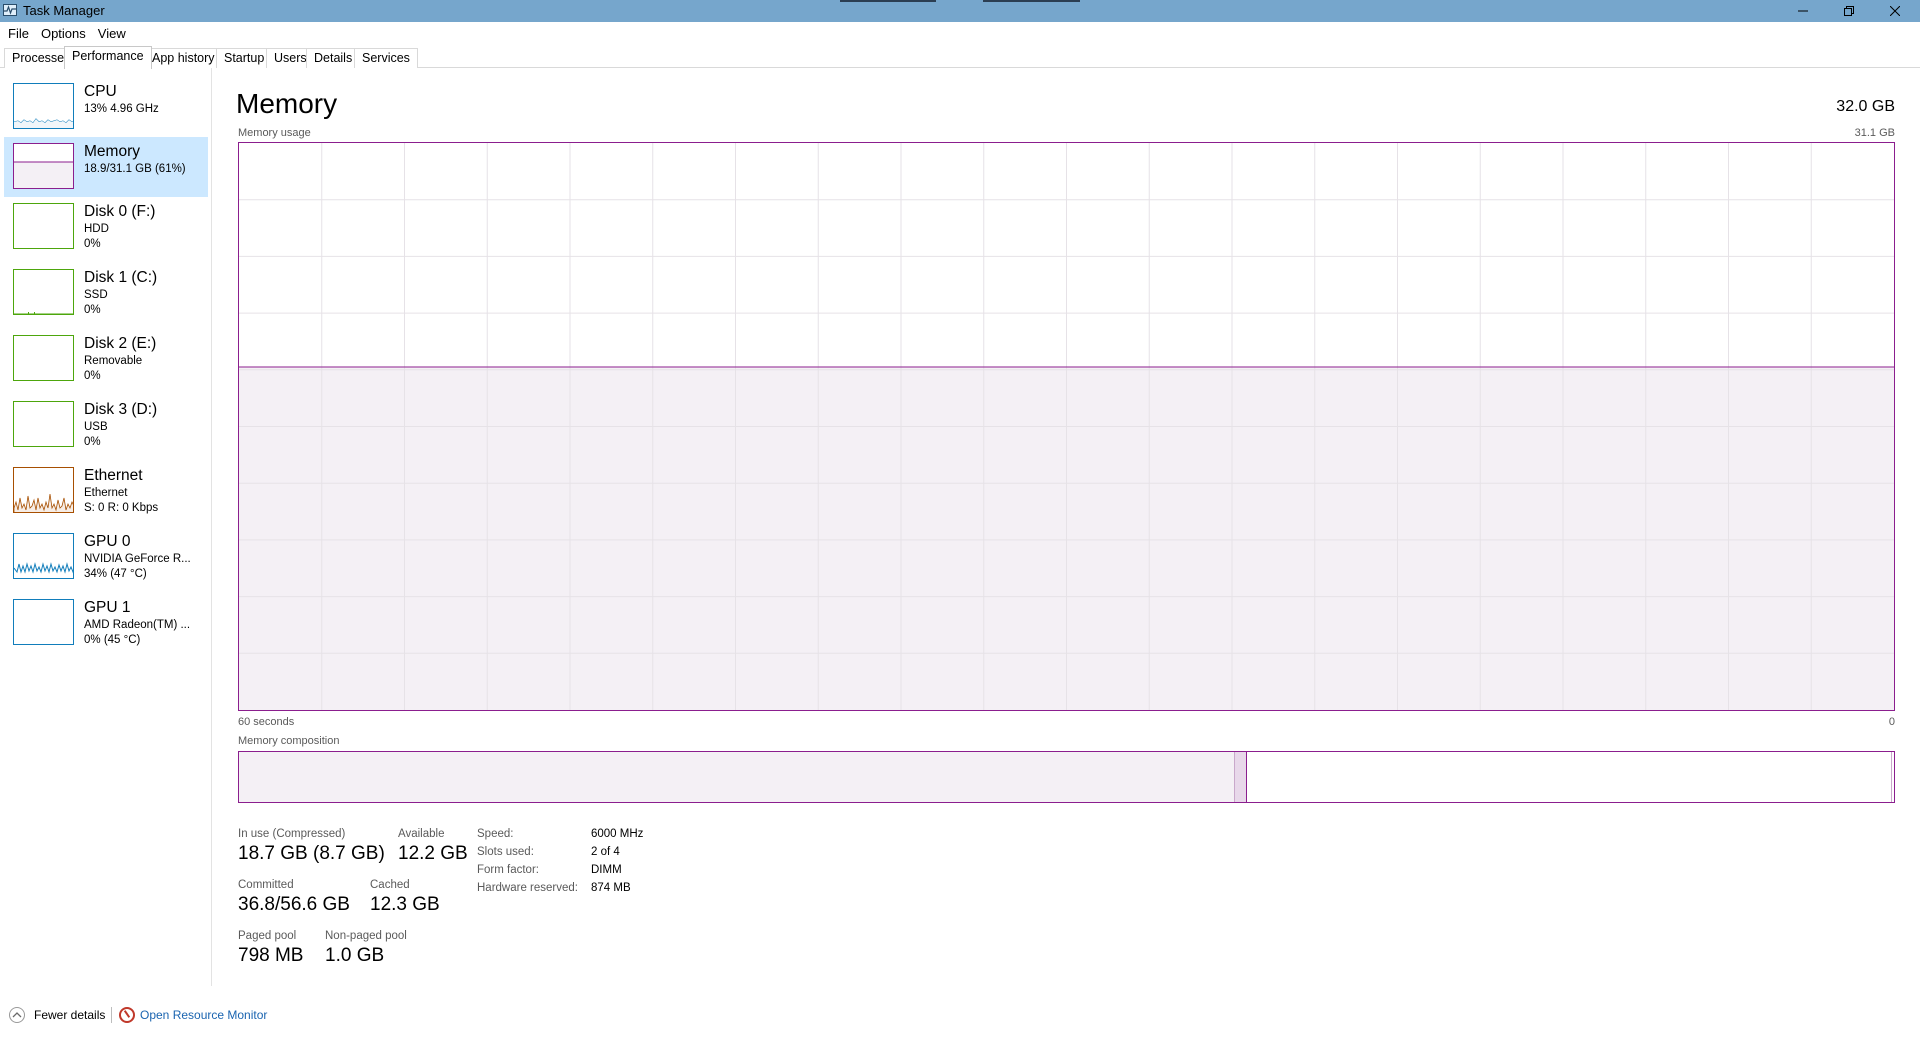  Describe the element at coordinates (433, 853) in the screenshot. I see `stat-available-value: 12.2 GB` at that location.